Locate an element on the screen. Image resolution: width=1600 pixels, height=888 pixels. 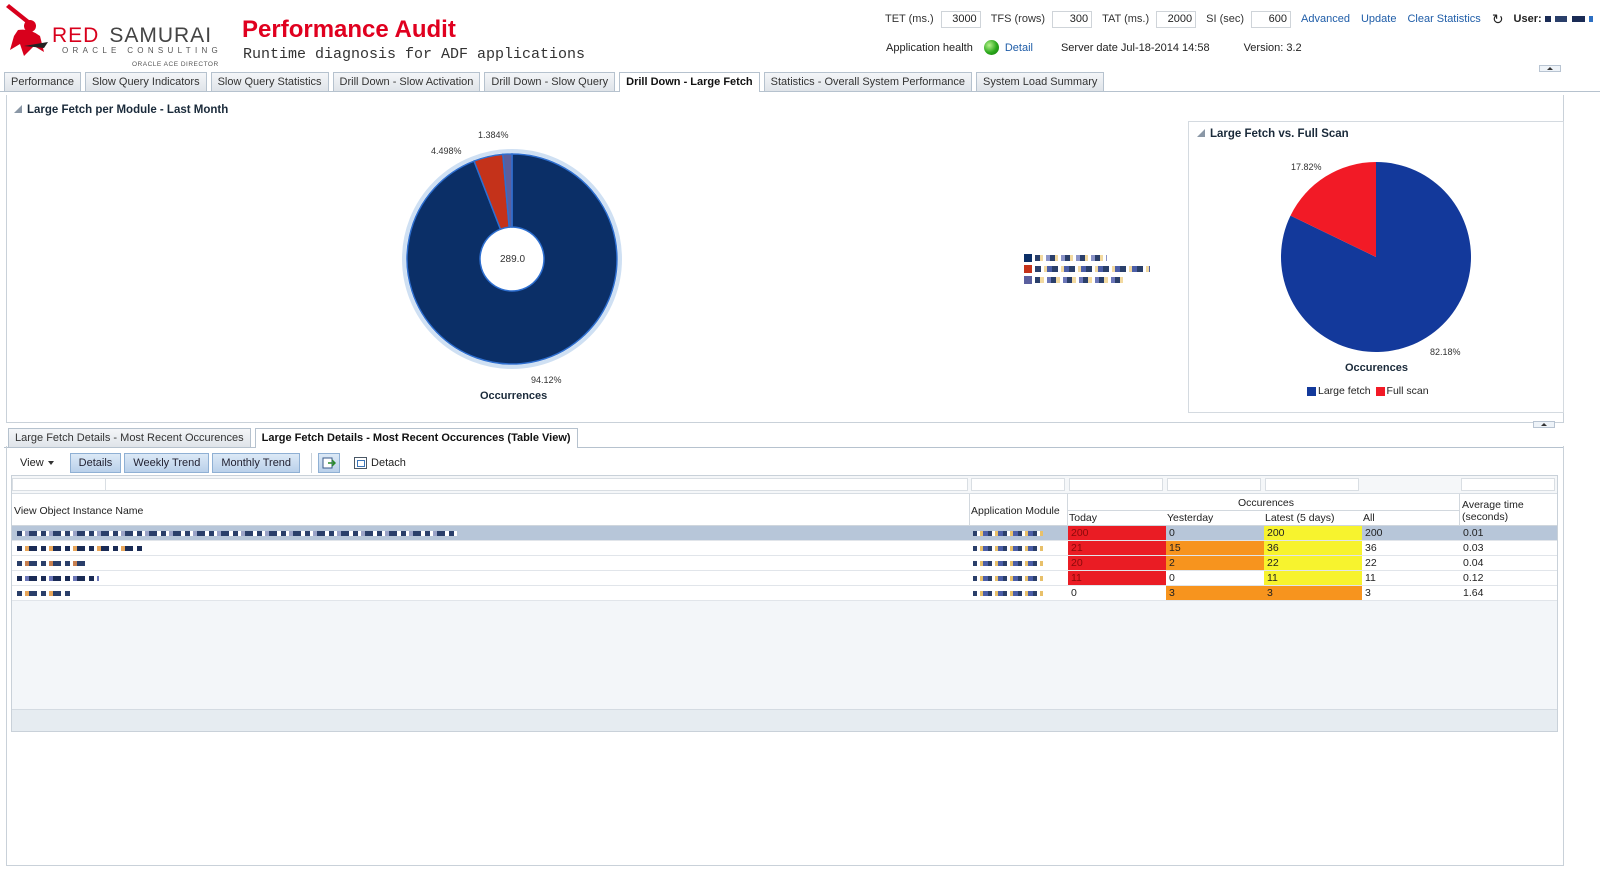
filter-name-input is located at coordinates (490, 484).